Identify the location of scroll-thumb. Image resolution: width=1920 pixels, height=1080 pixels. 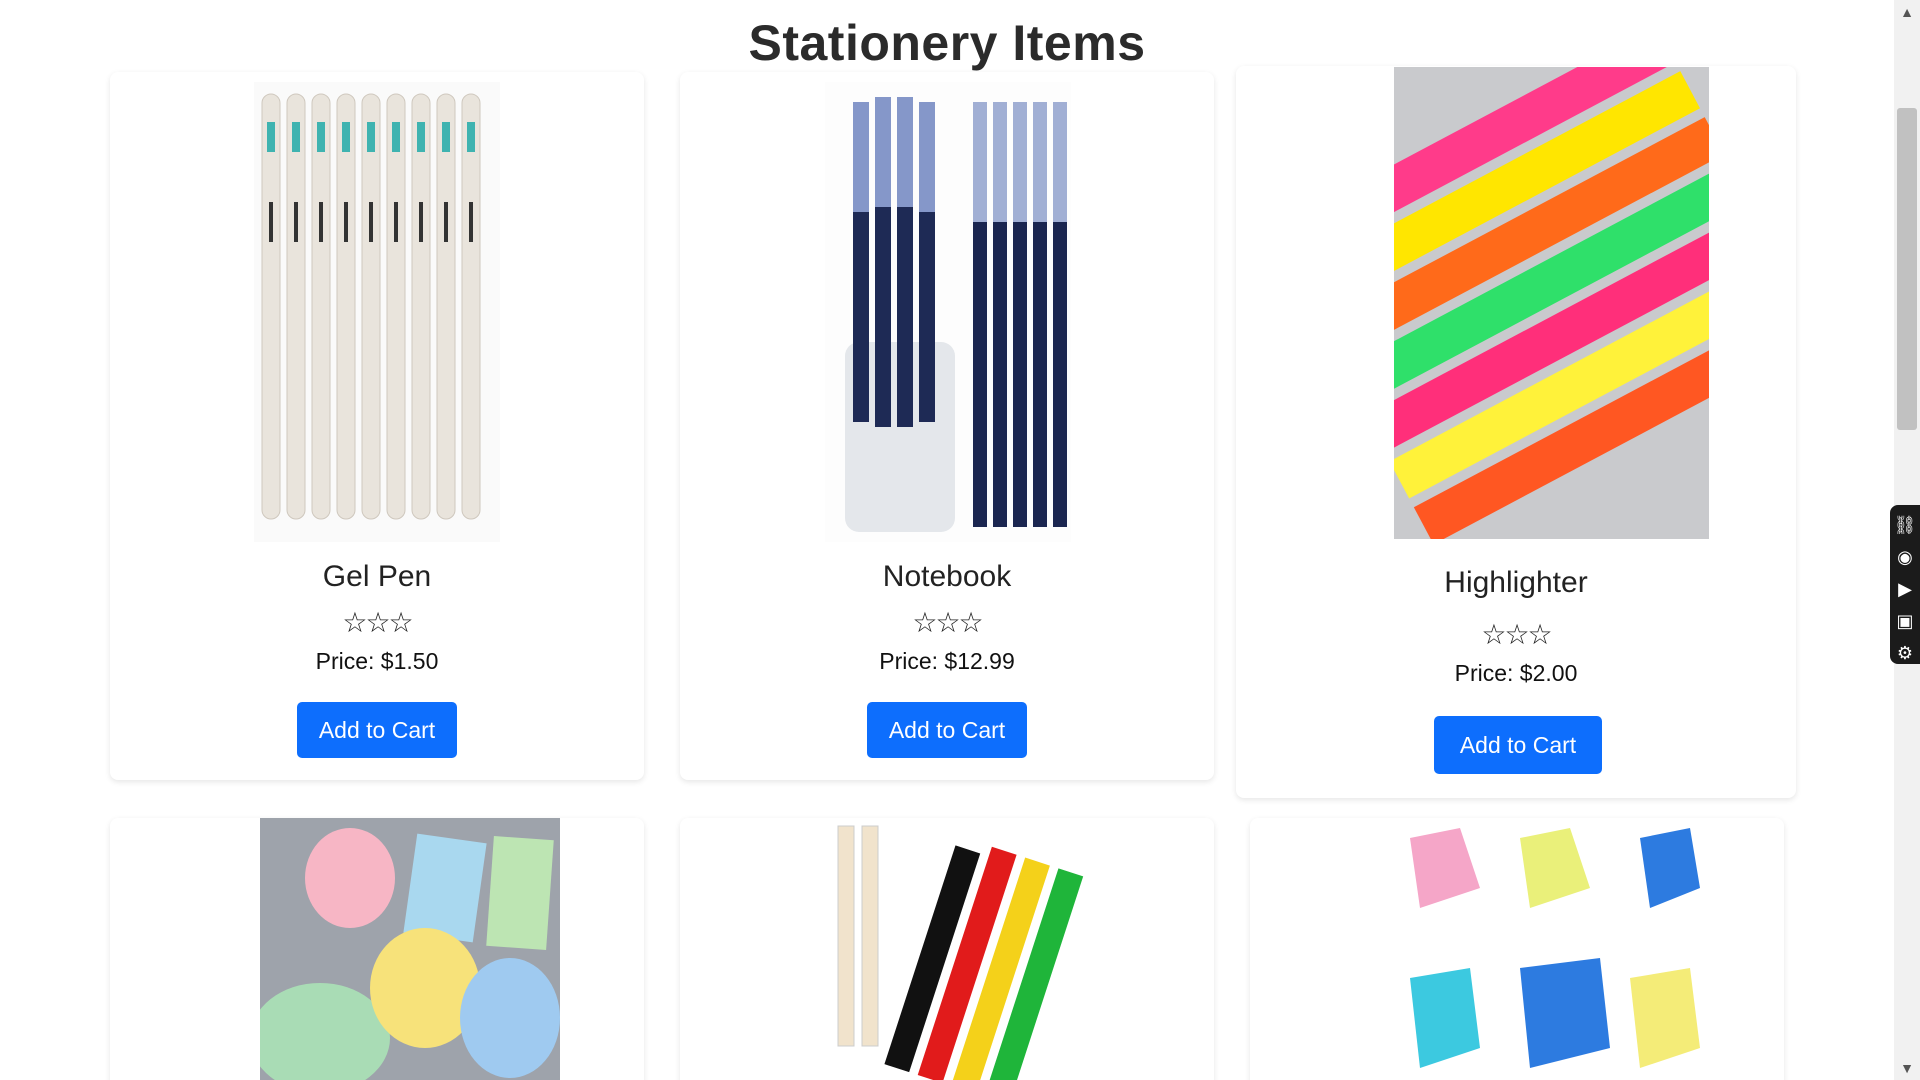
(1907, 269).